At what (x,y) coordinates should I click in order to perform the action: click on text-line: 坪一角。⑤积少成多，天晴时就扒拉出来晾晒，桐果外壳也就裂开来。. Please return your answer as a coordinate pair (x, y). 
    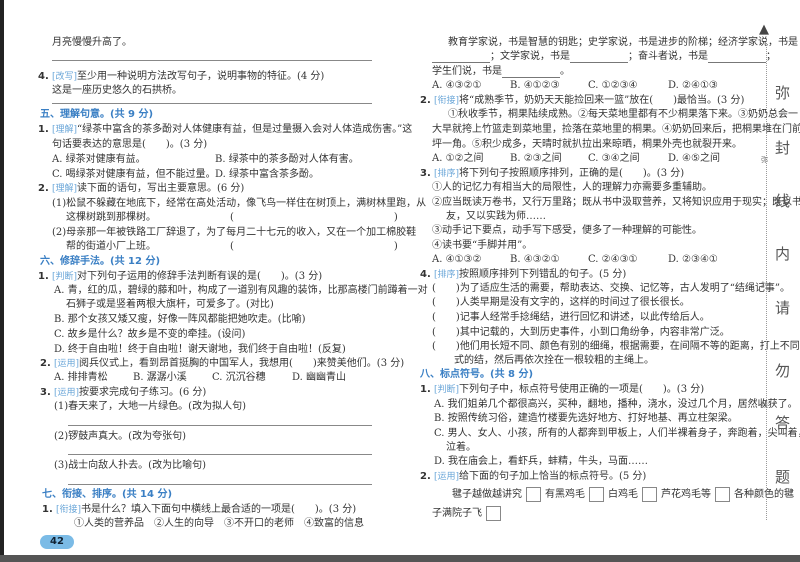
    Looking at the image, I should click on (587, 144).